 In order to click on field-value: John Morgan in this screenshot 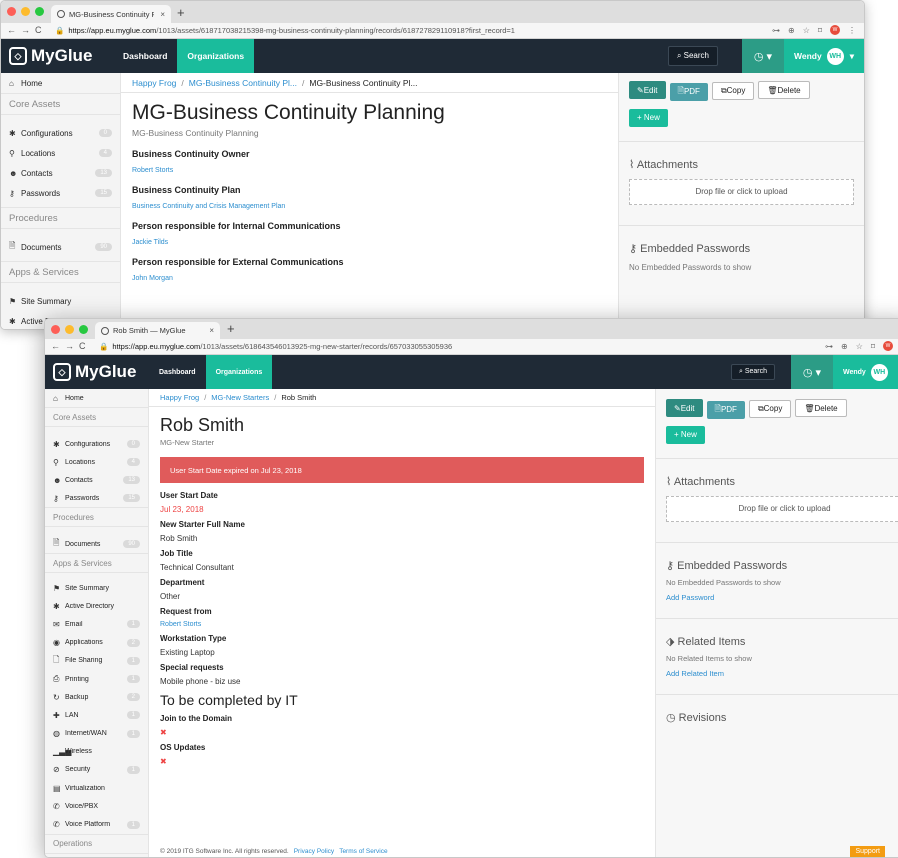, I will do `click(369, 278)`.